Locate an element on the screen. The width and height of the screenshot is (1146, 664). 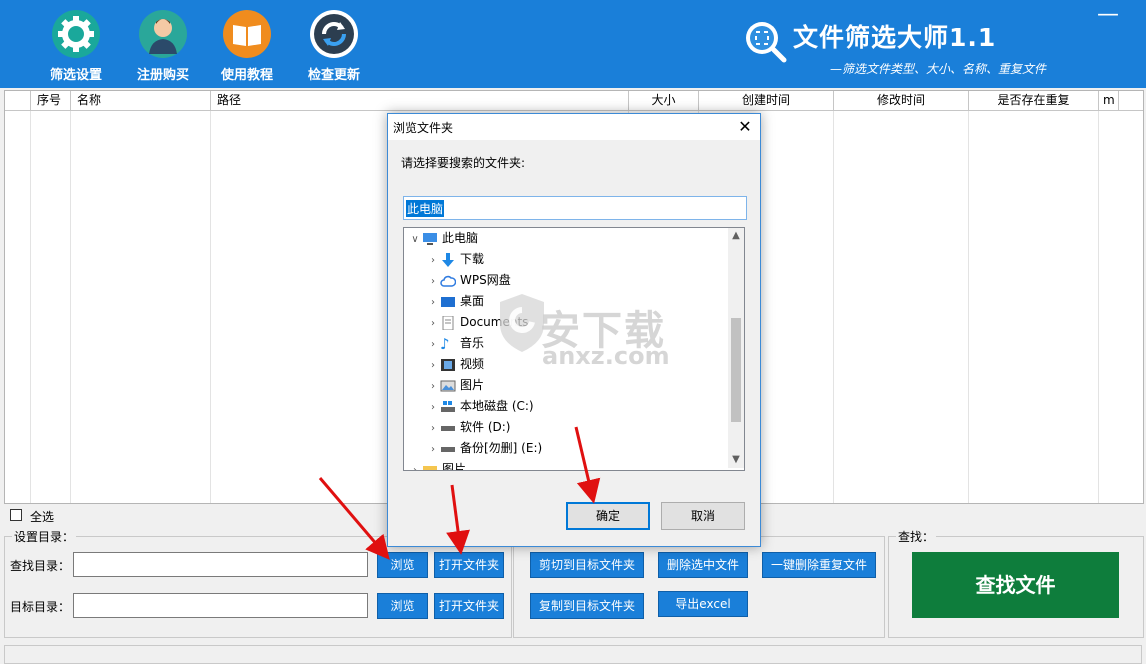
arrow-to-browse is located at coordinates (354, 518).